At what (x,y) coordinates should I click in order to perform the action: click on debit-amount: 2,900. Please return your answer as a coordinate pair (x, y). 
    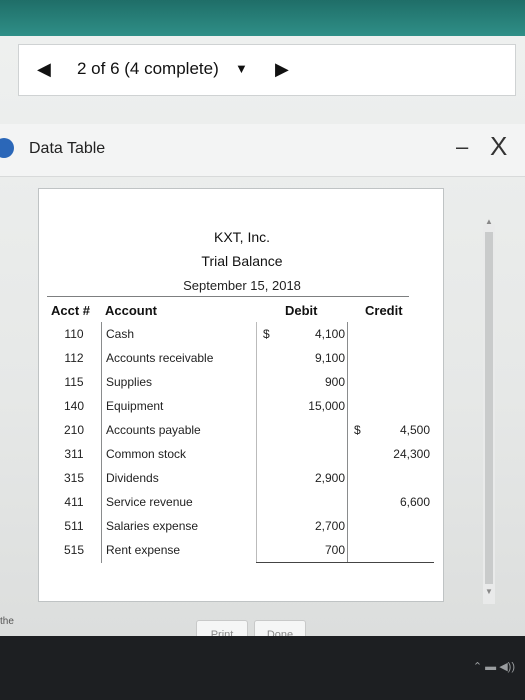
    Looking at the image, I should click on (319, 478).